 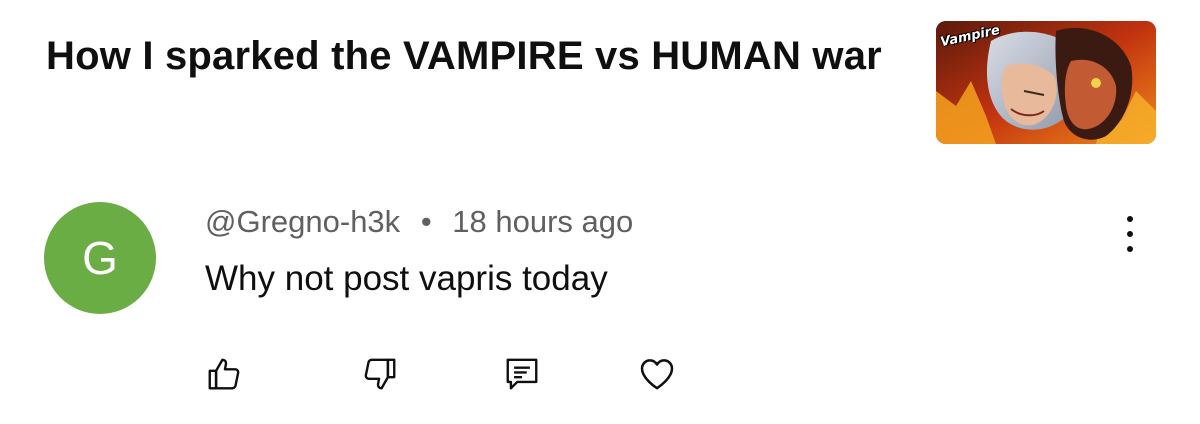 What do you see at coordinates (1046, 82) in the screenshot?
I see `video-thumbnail: Vampire` at bounding box center [1046, 82].